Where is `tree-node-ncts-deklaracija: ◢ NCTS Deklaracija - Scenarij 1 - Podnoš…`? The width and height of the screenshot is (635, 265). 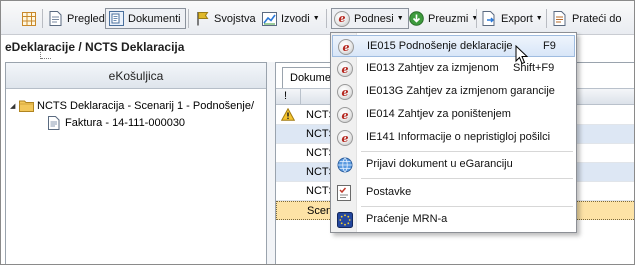
tree-node-ncts-deklaracija: ◢ NCTS Deklaracija - Scenarij 1 - Podnoš… is located at coordinates (138, 105).